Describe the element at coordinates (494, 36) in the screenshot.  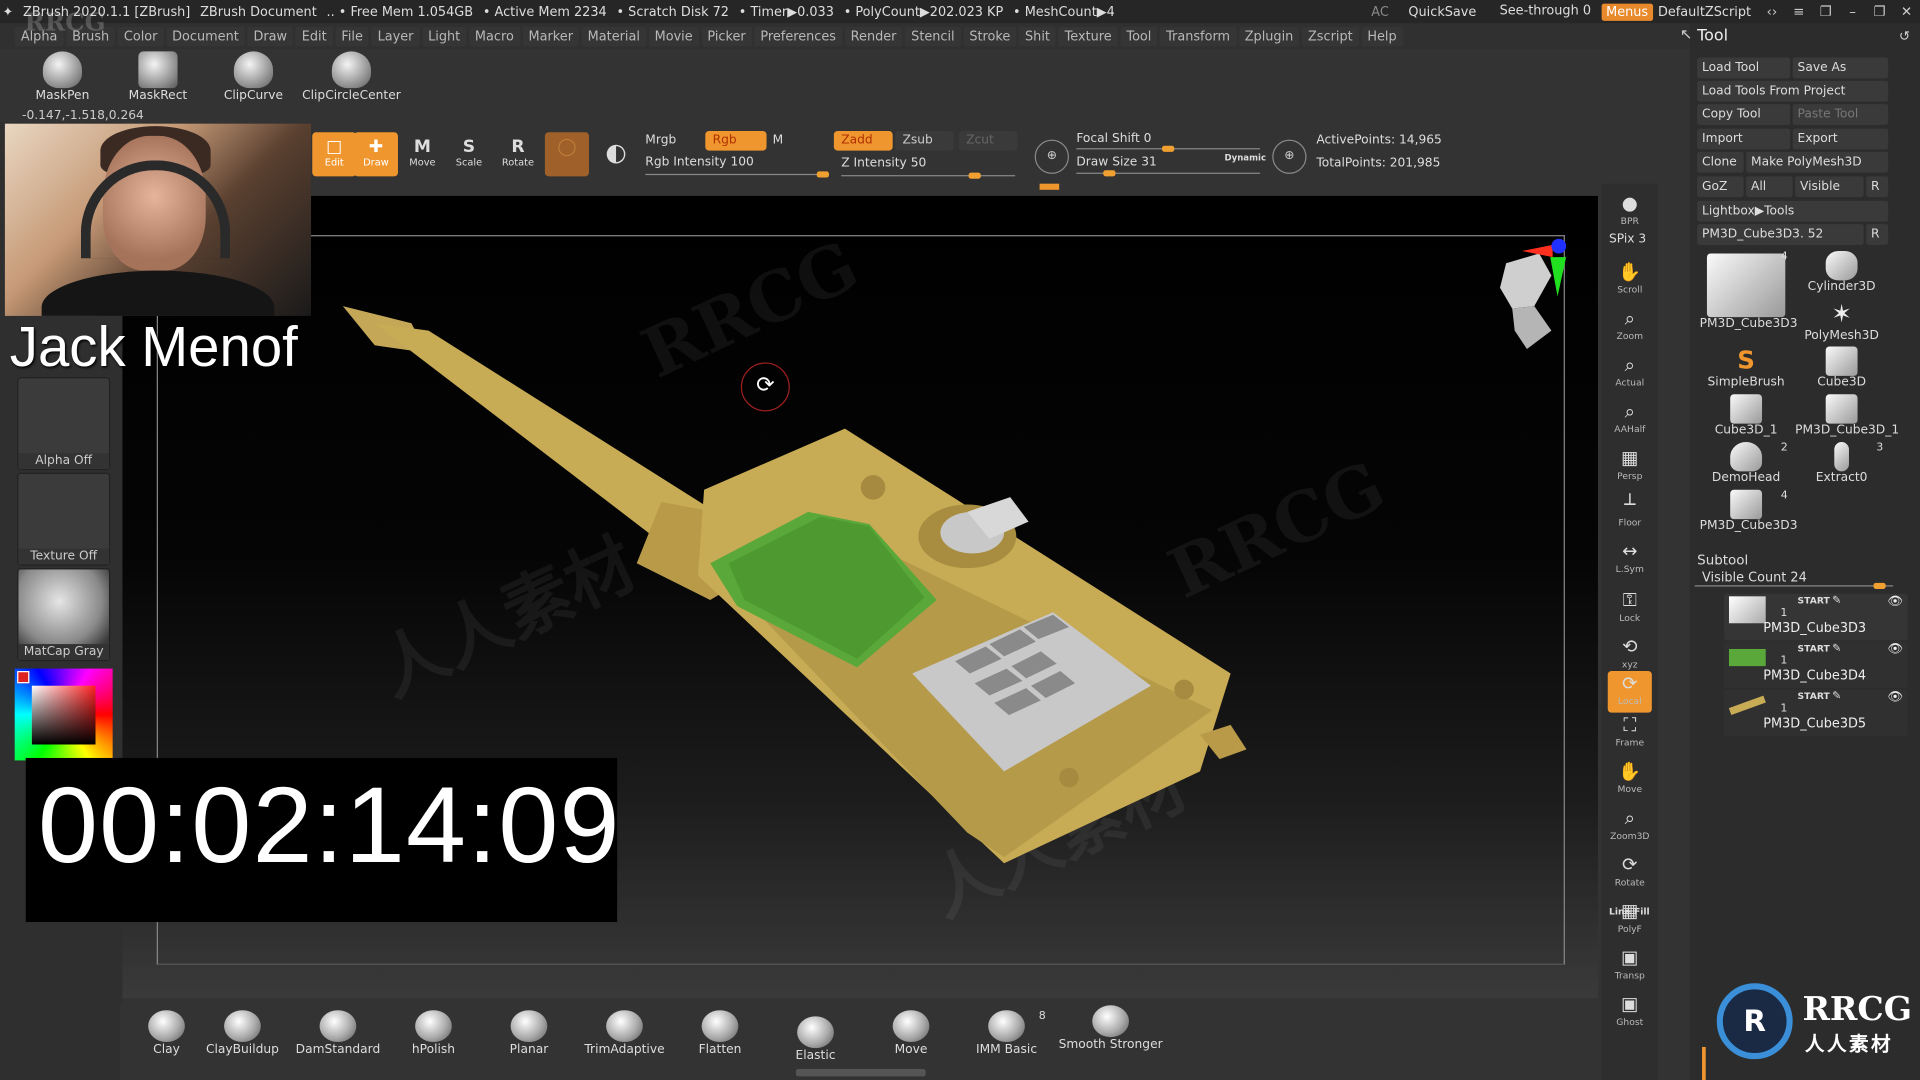
I see `menu-macro: Macro` at that location.